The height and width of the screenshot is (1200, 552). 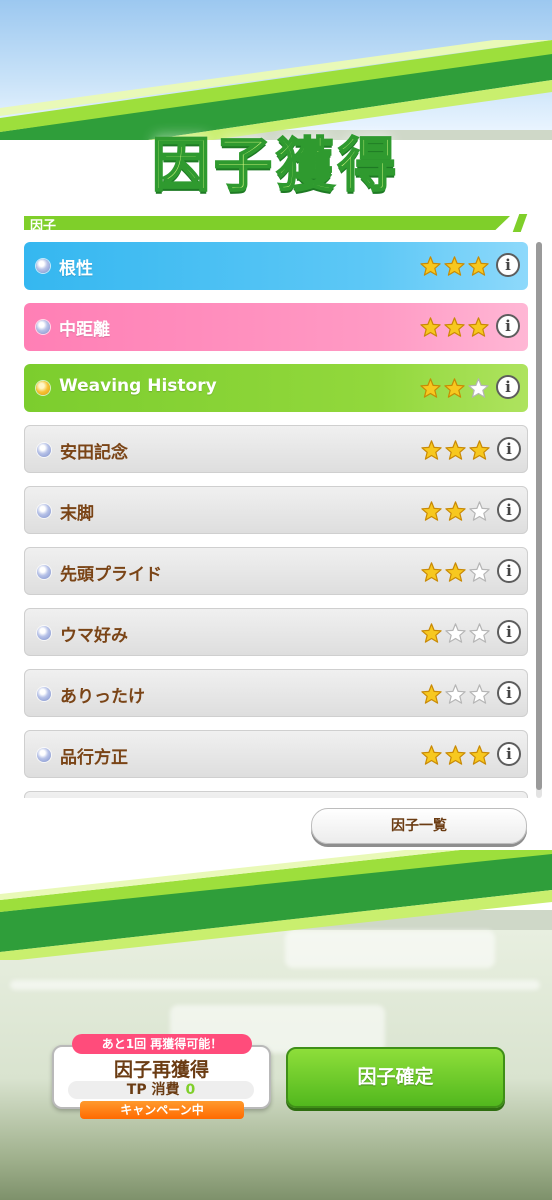 I want to click on reacquire-button: あと1回 再獲得可能！ 因子再獲得 TP 消費 0 キャンペーン中, so click(x=161, y=1076).